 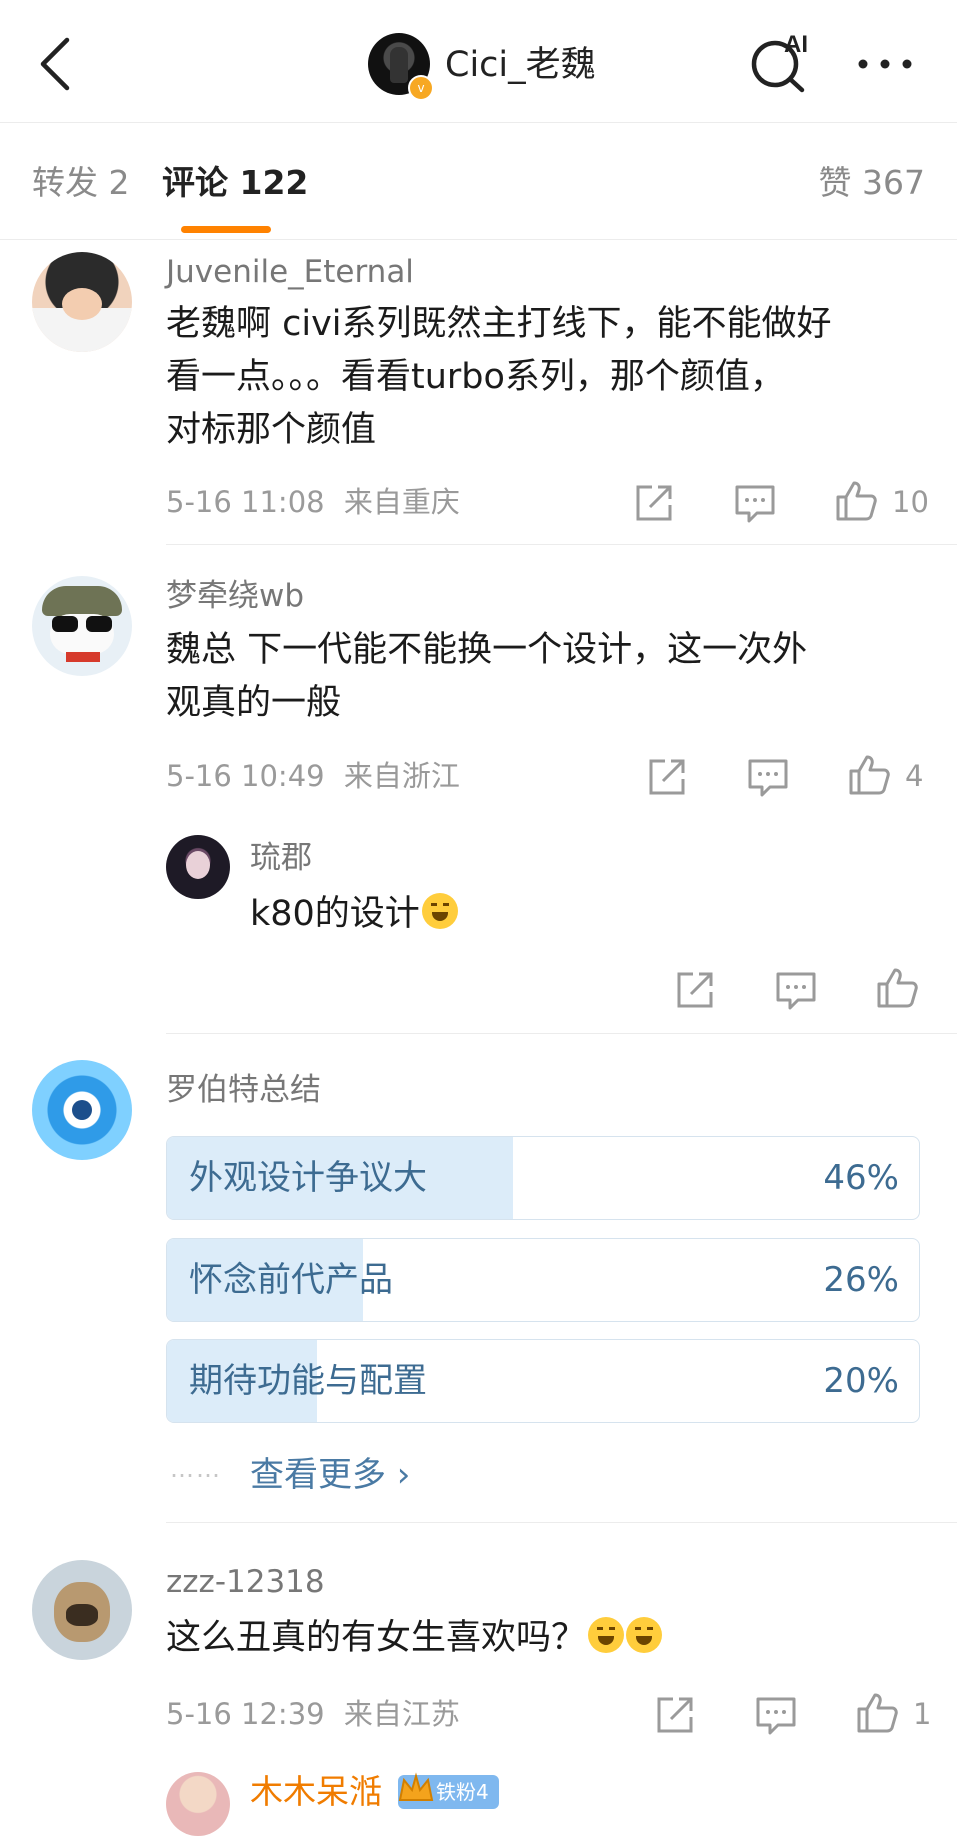 I want to click on ai-search-button: AI, so click(x=782, y=62).